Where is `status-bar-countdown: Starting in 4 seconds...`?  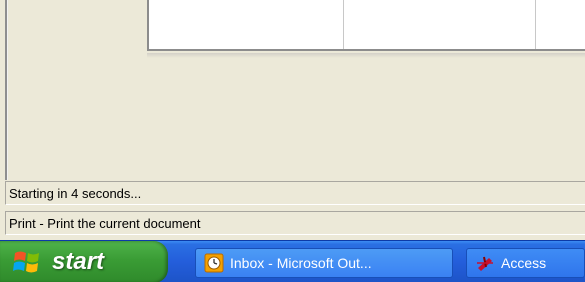
status-bar-countdown: Starting in 4 seconds... is located at coordinates (295, 193).